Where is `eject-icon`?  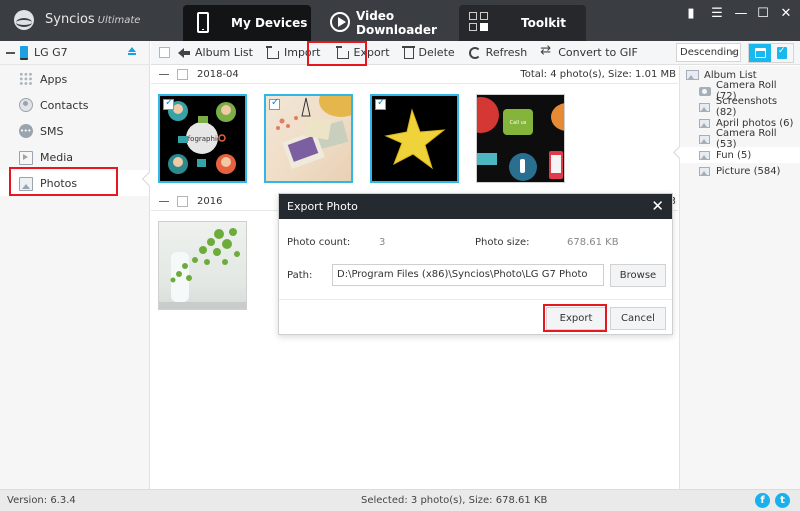
eject-icon is located at coordinates (132, 52).